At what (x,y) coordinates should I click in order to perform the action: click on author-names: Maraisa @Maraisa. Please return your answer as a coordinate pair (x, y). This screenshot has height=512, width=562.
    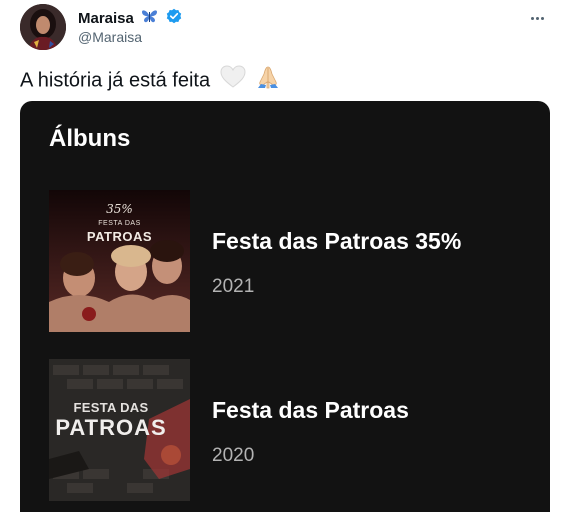
    Looking at the image, I should click on (130, 27).